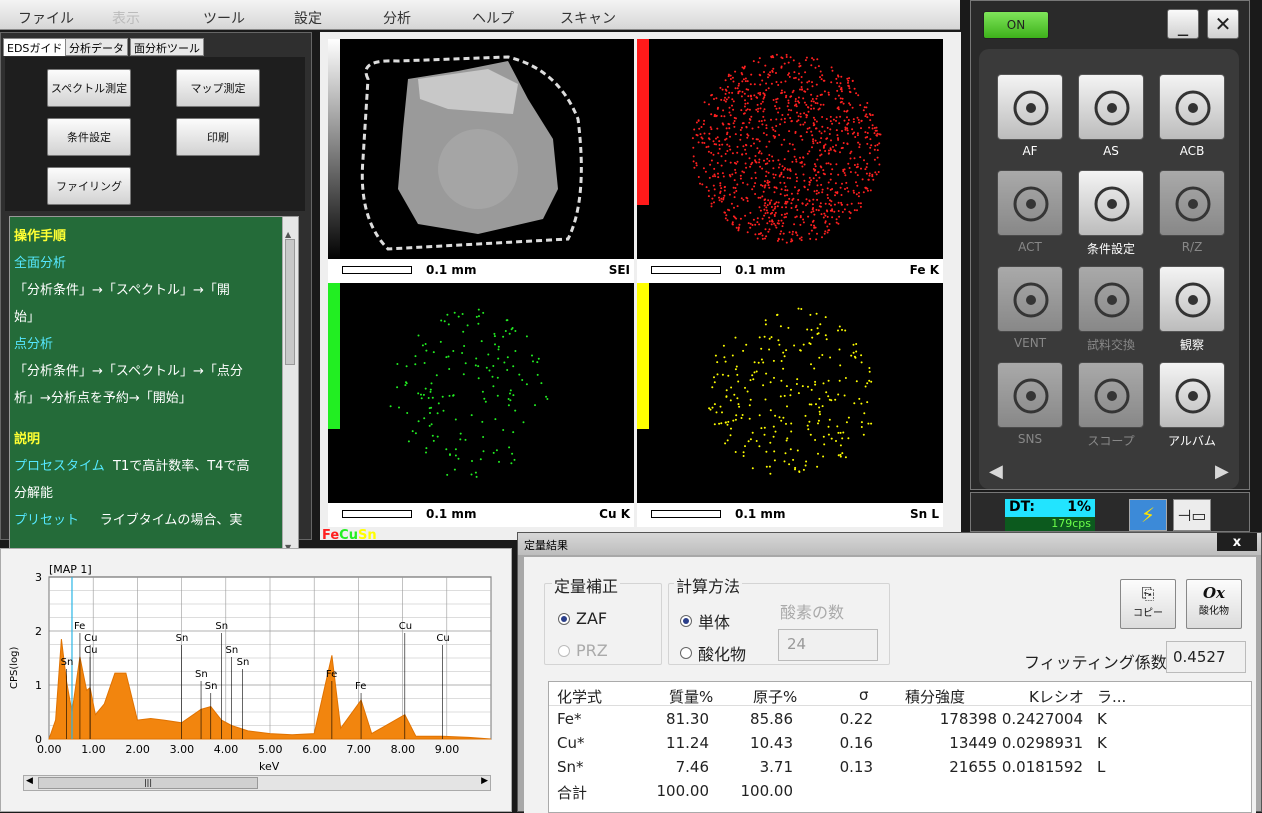  What do you see at coordinates (46, 18) in the screenshot?
I see `menu-file: ファイル` at bounding box center [46, 18].